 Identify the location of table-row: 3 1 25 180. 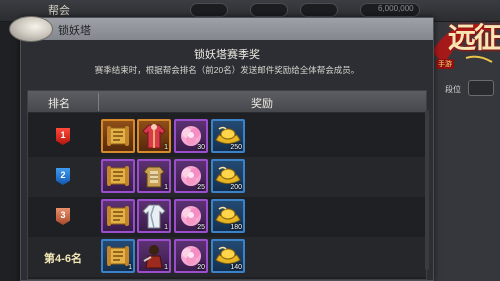
(227, 217).